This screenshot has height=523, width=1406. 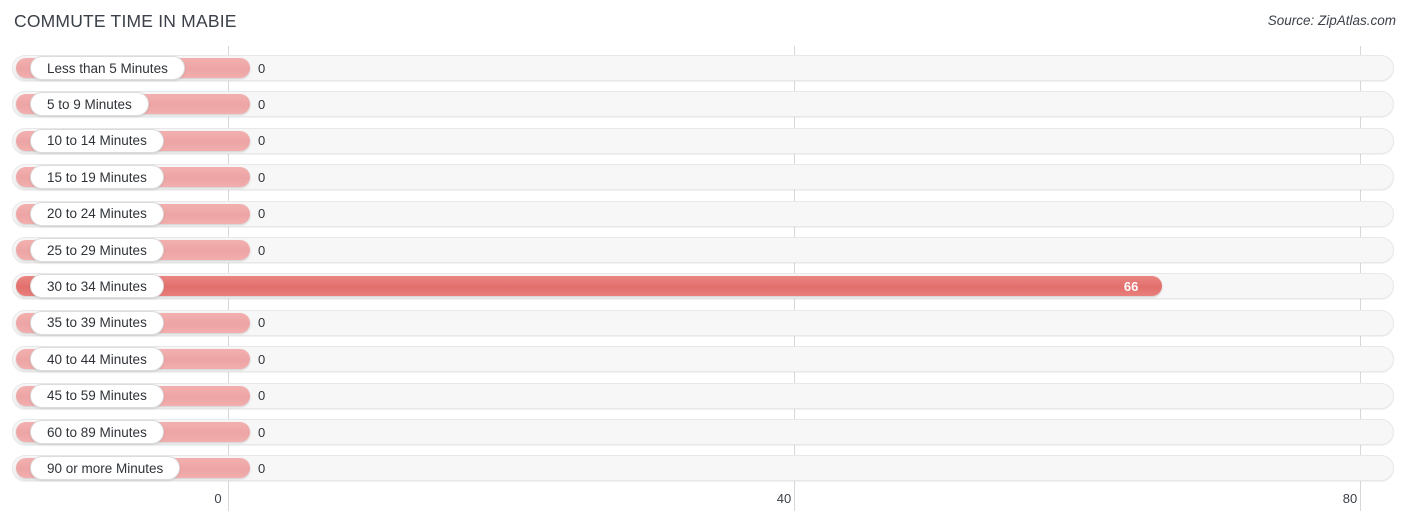 What do you see at coordinates (1331, 20) in the screenshot?
I see `source-attribution: Source: ZipAtlas.com` at bounding box center [1331, 20].